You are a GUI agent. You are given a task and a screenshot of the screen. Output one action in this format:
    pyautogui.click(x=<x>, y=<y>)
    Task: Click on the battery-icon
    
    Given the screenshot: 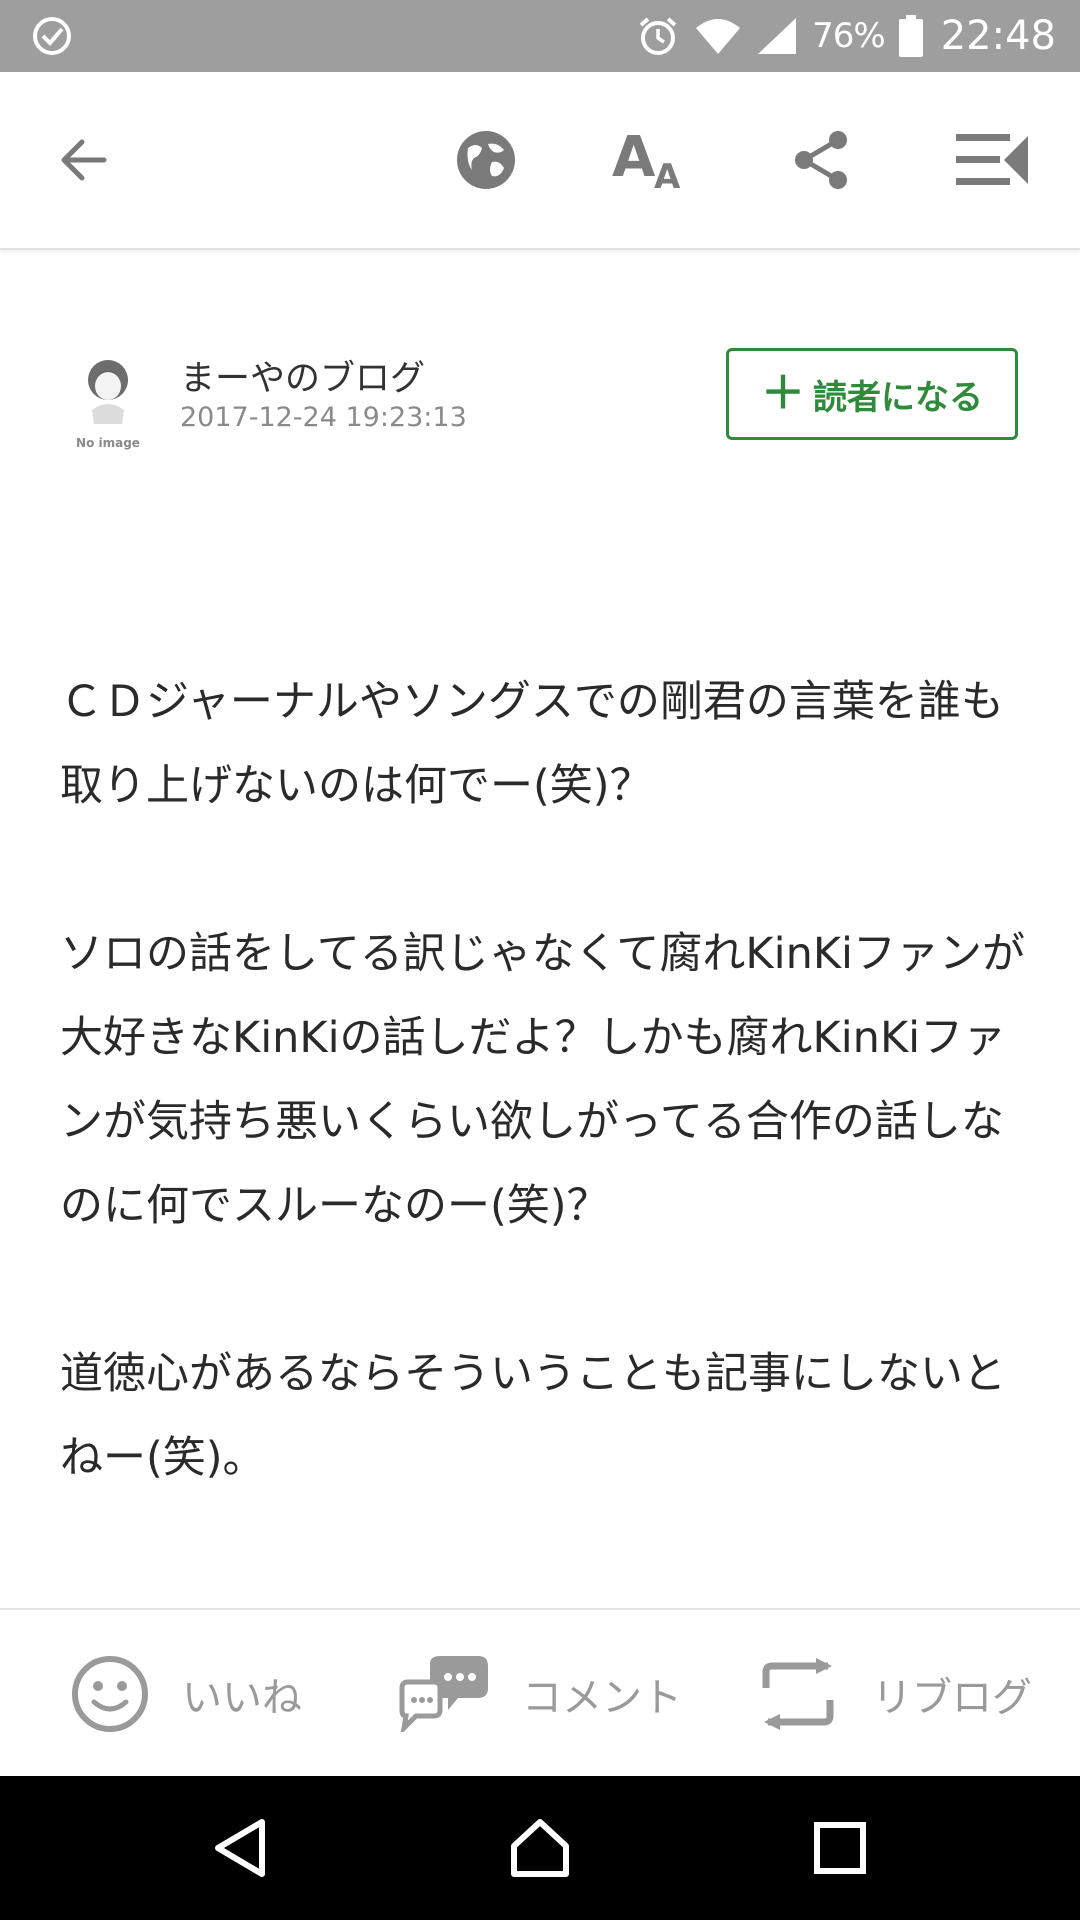 What is the action you would take?
    pyautogui.click(x=910, y=36)
    